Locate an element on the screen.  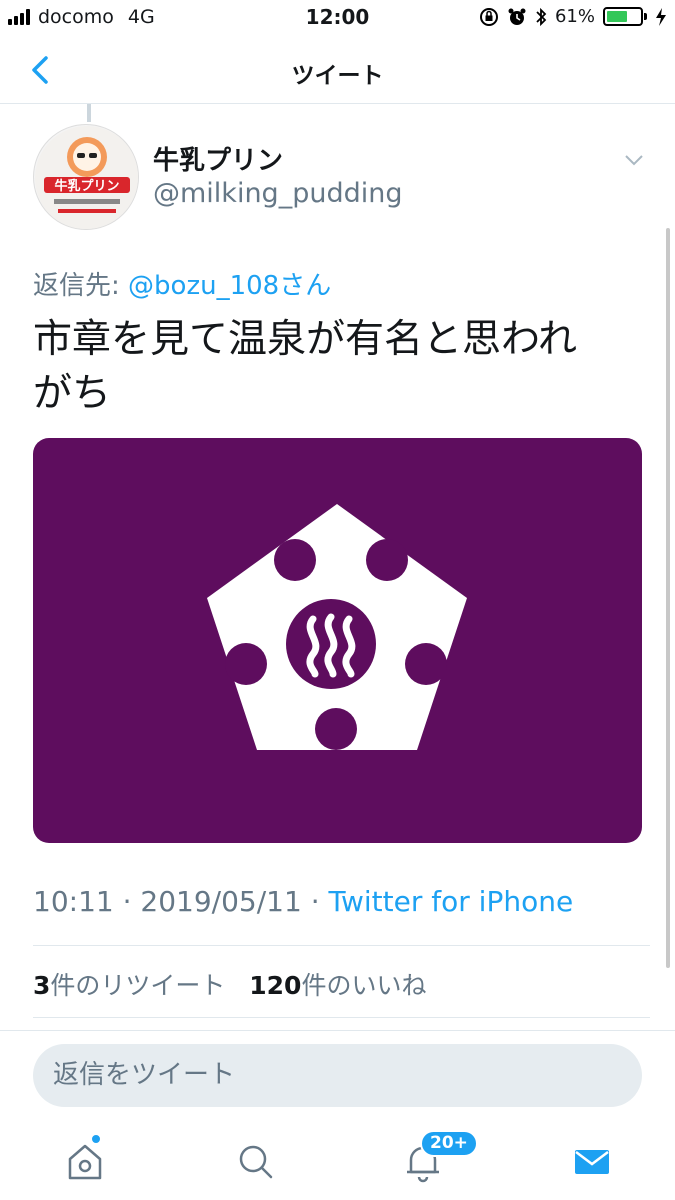
nav-title: ツイート is located at coordinates (337, 76).